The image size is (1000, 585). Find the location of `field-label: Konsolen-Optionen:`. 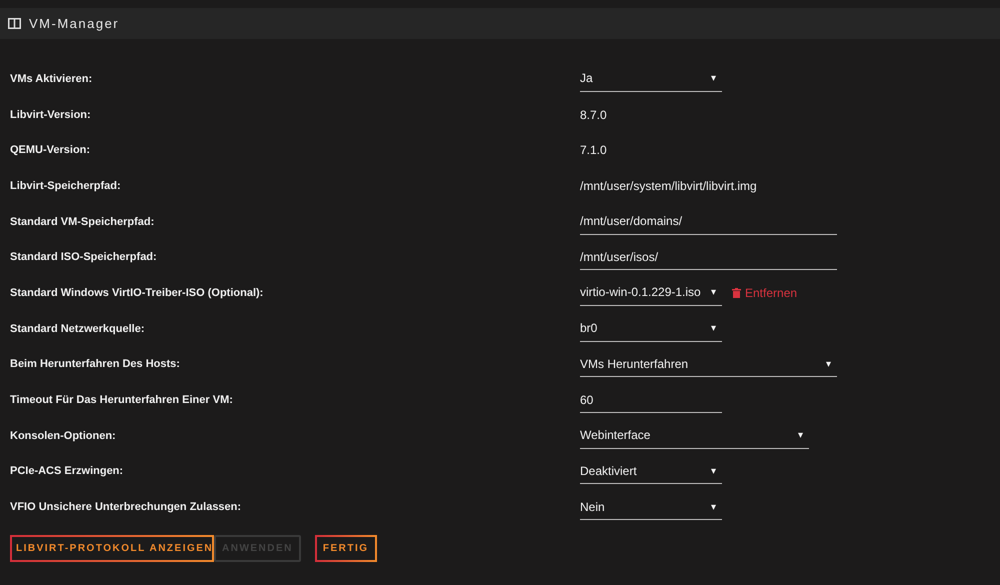

field-label: Konsolen-Optionen: is located at coordinates (63, 436).